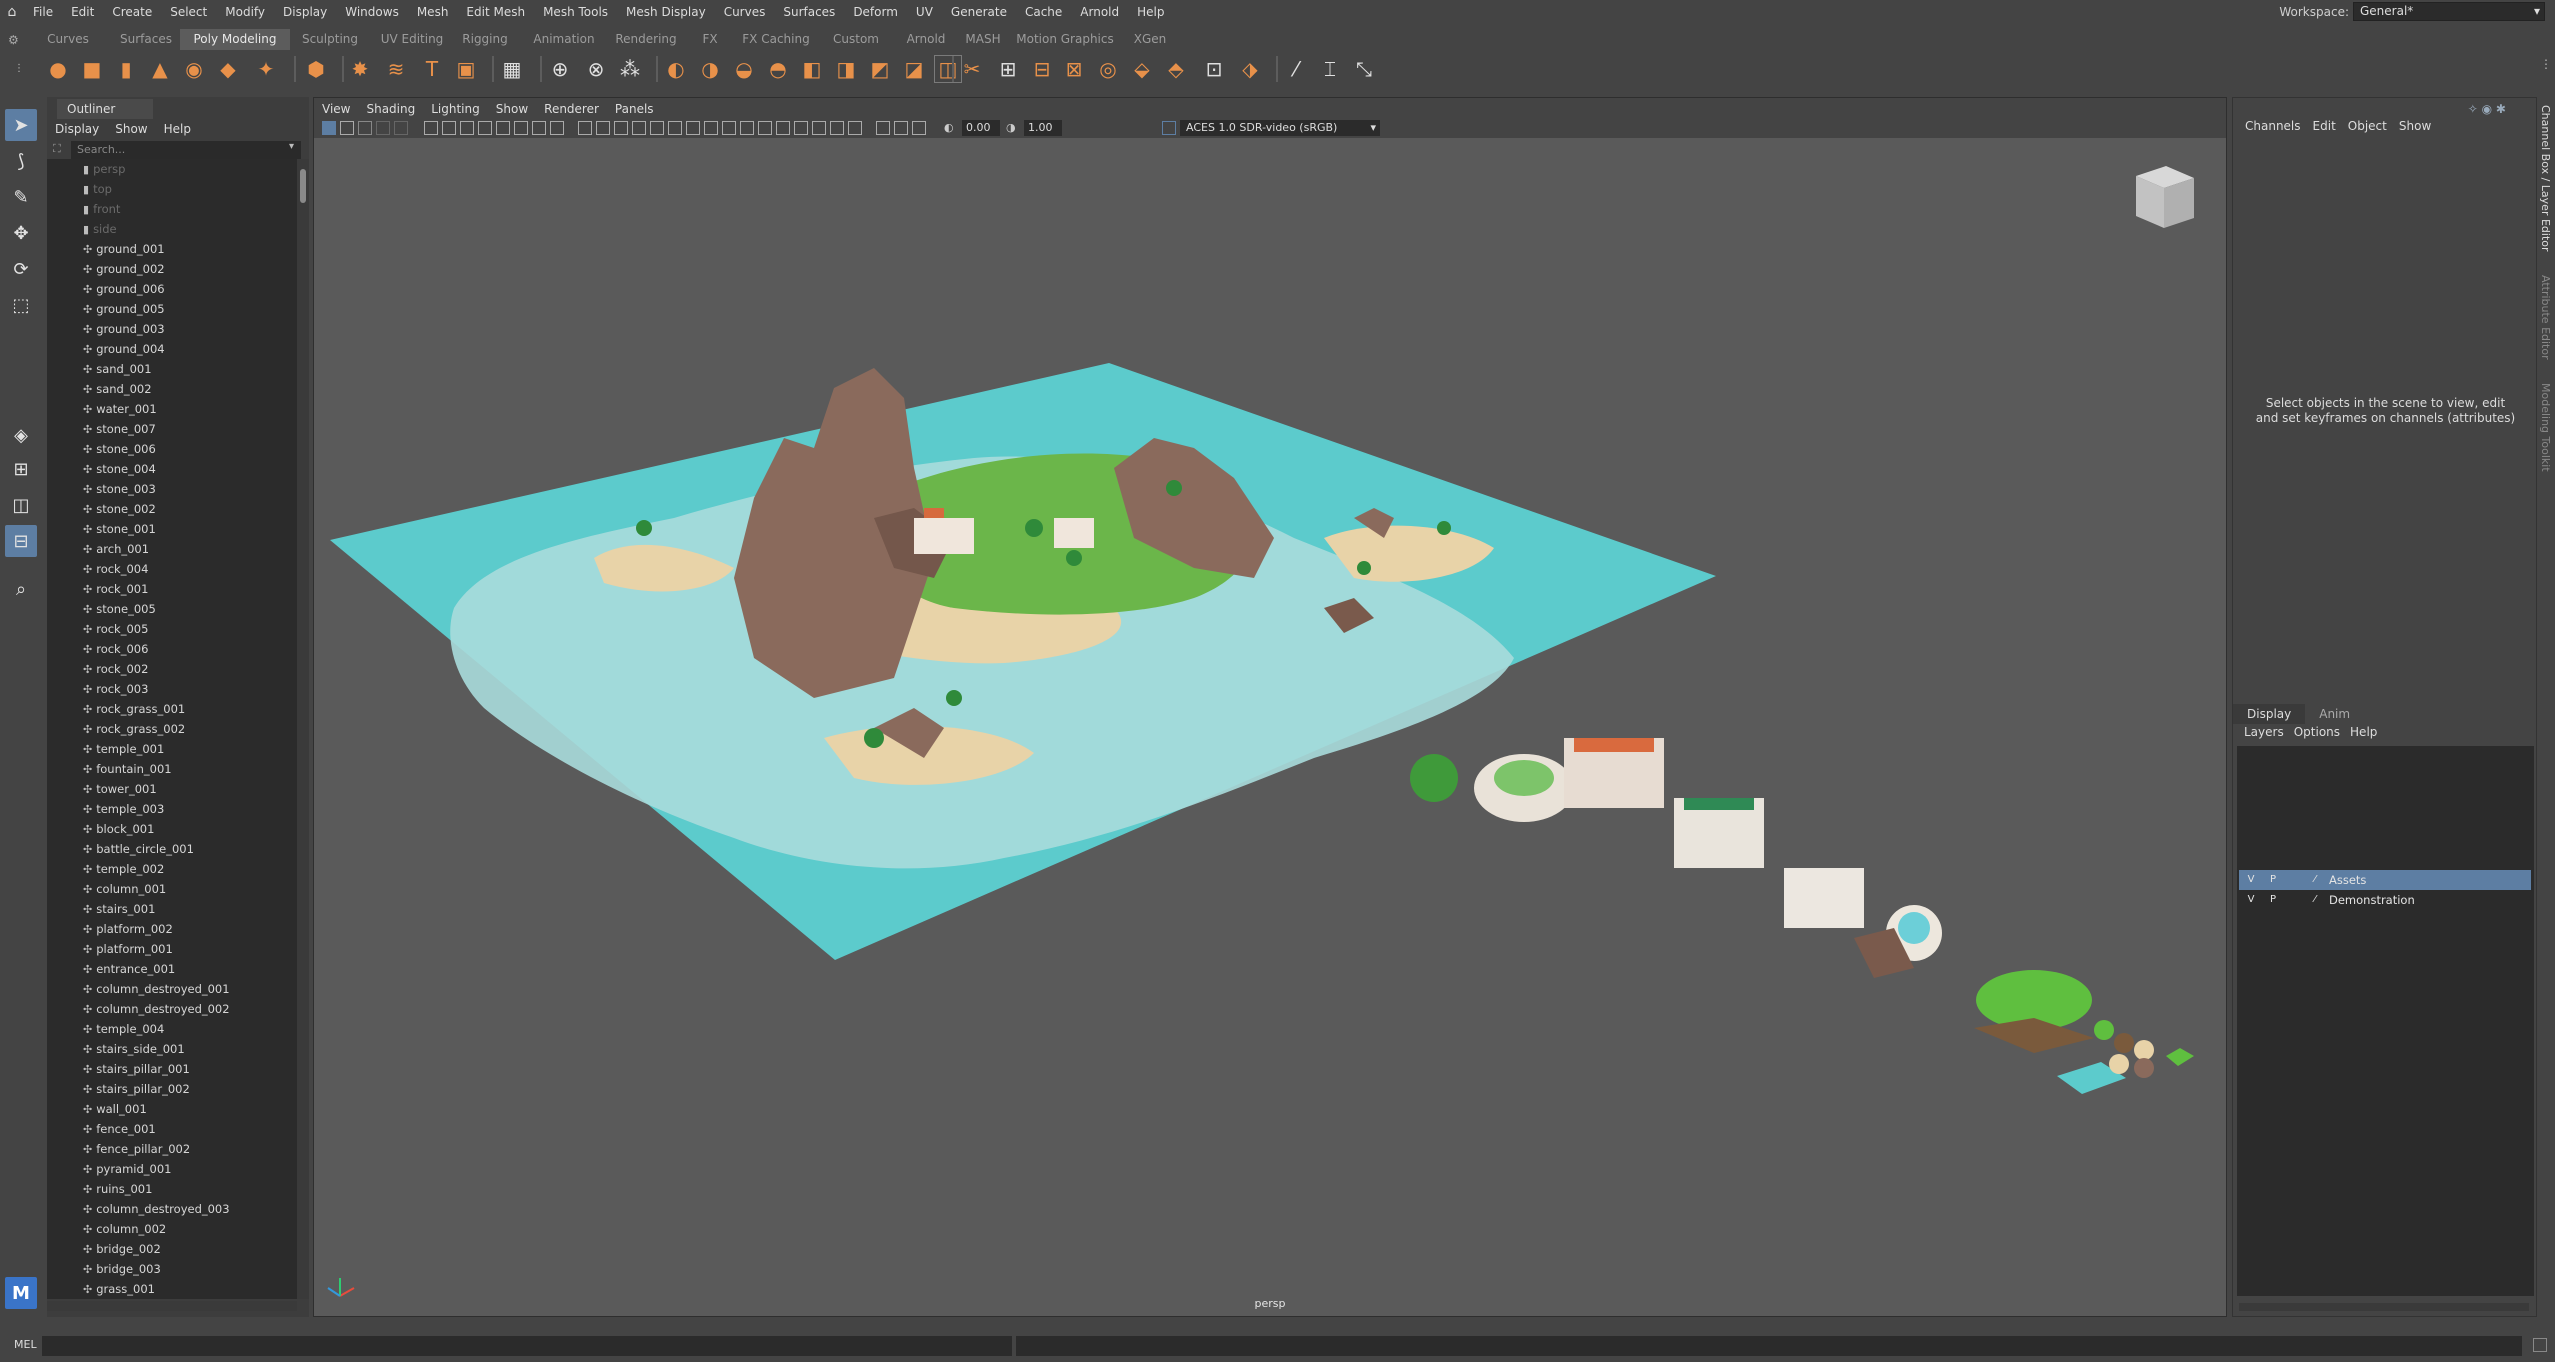  I want to click on menu-item-display: Display, so click(305, 12).